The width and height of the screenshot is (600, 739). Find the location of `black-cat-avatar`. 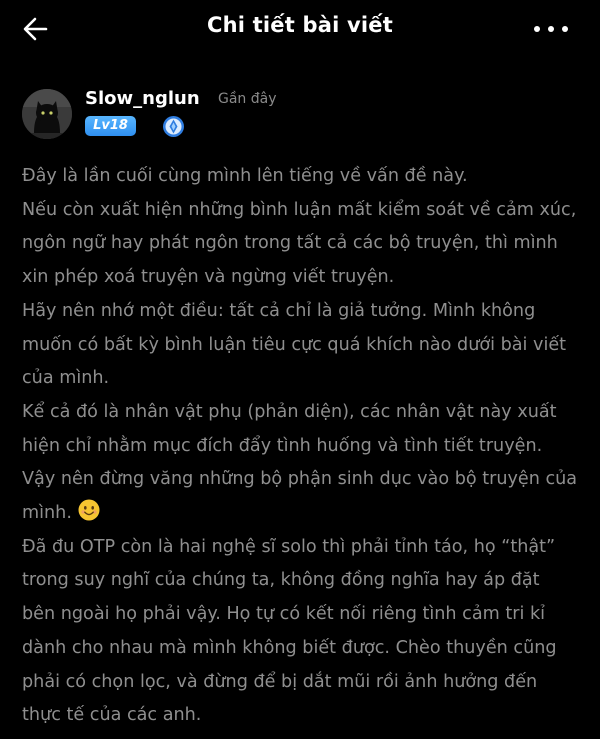

black-cat-avatar is located at coordinates (47, 114).